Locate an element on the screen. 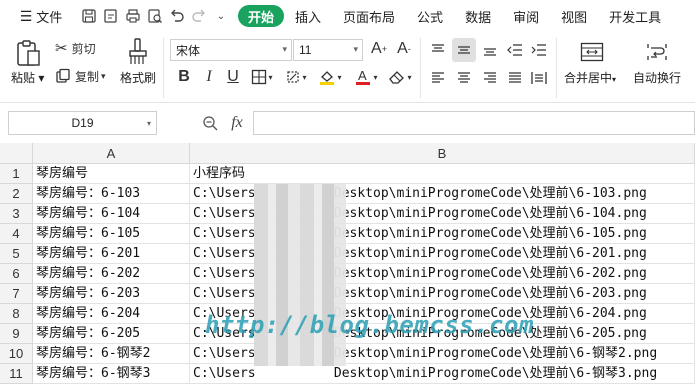  align-right-icon is located at coordinates (490, 78).